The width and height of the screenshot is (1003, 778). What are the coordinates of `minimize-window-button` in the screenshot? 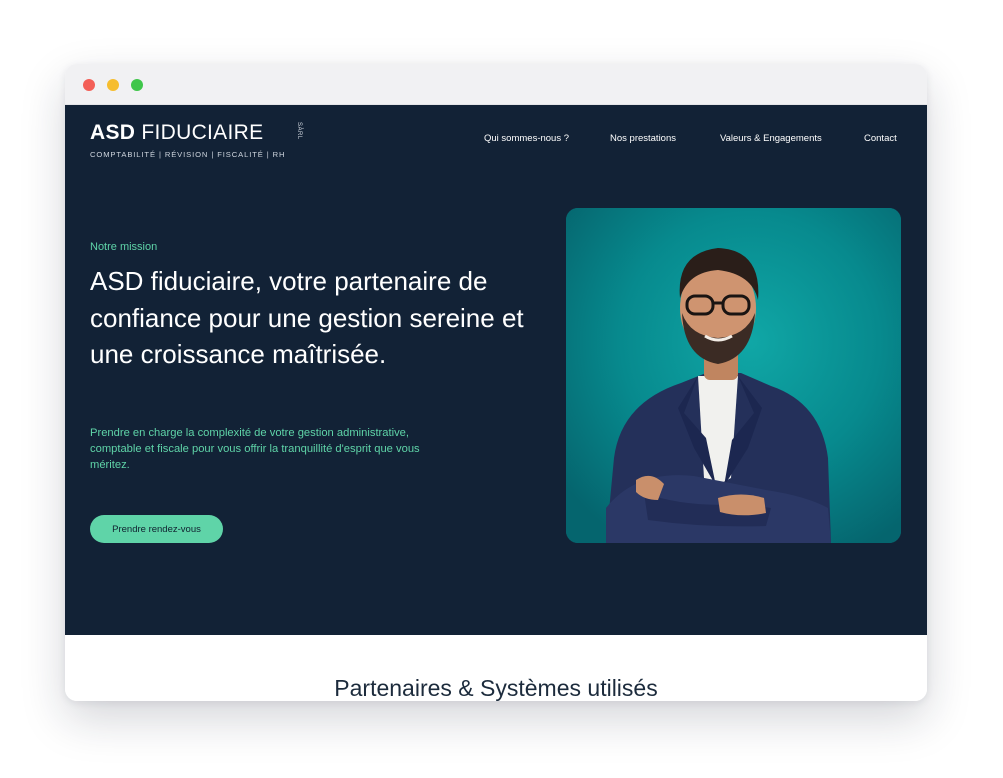 It's located at (113, 85).